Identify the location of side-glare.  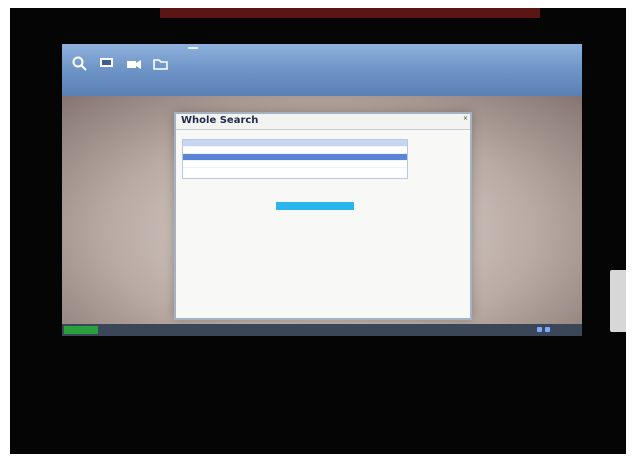
(618, 301).